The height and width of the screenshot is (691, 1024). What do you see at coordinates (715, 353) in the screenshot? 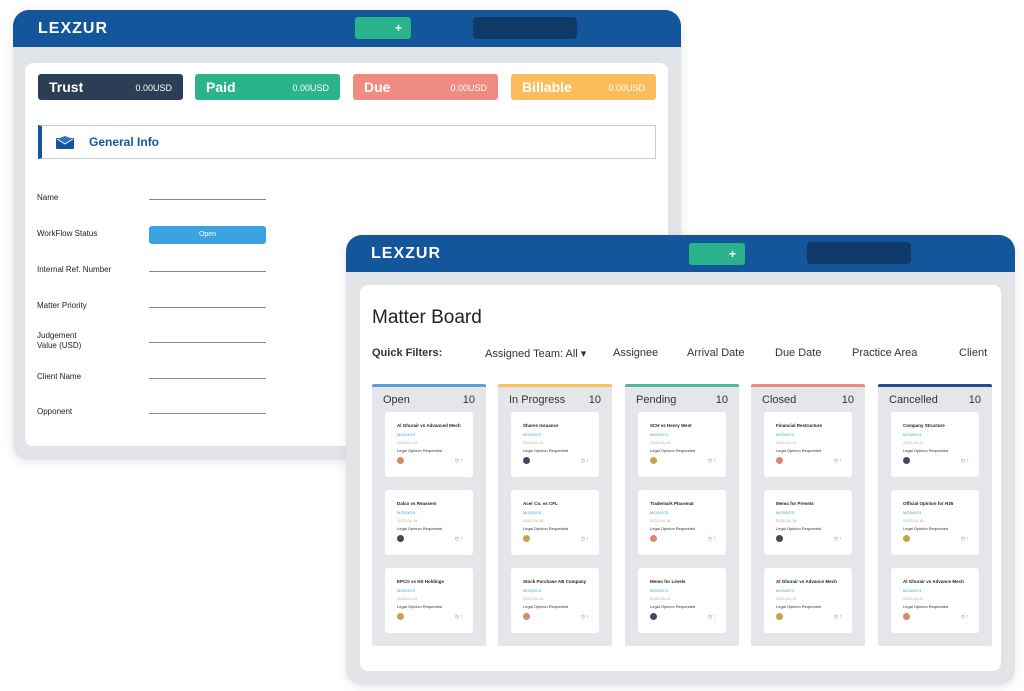
I see `filter-arrival-date: Arrival Date` at bounding box center [715, 353].